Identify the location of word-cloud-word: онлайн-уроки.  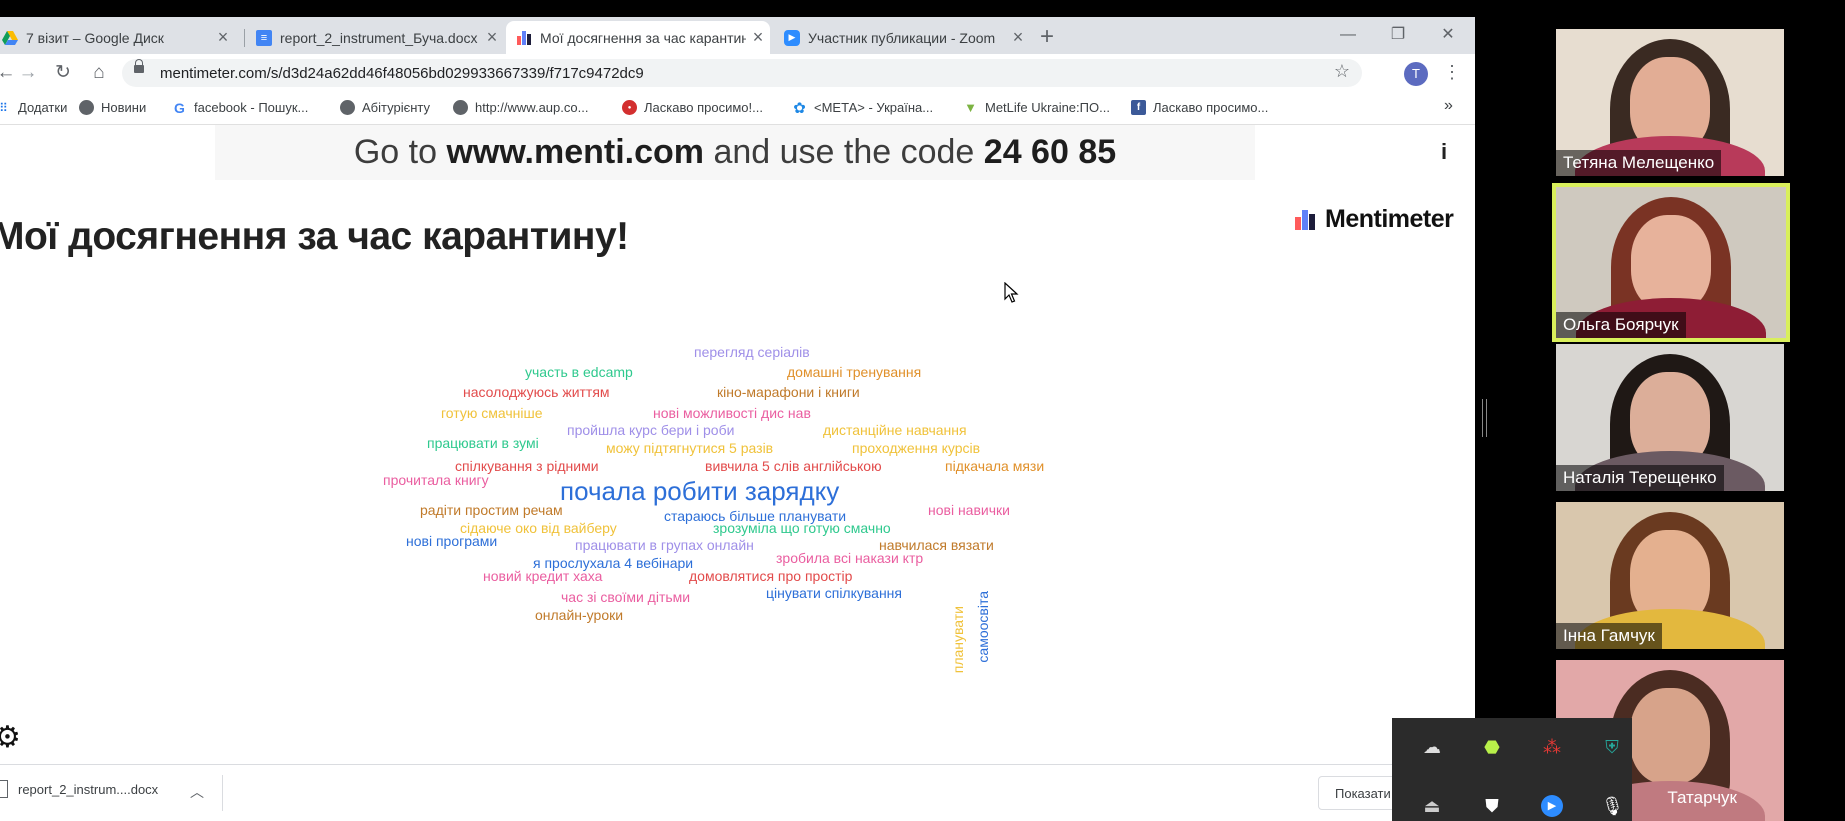
(579, 615).